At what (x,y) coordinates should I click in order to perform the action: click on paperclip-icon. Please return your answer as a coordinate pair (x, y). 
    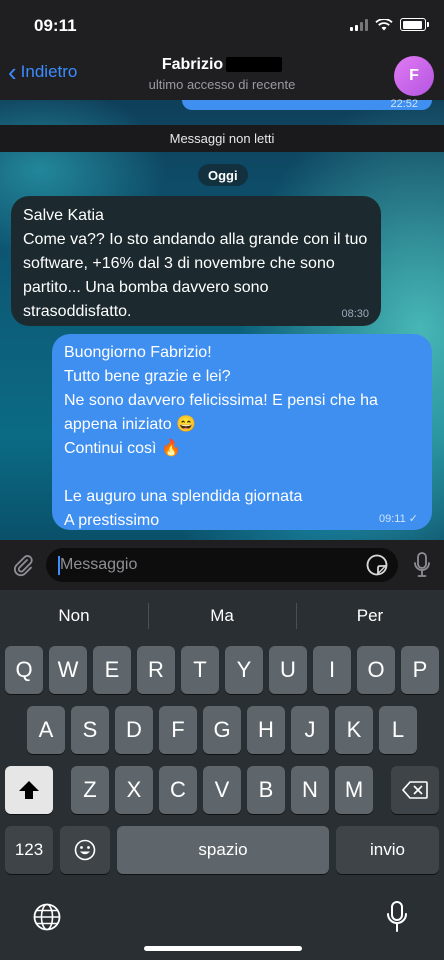
    Looking at the image, I should click on (23, 565).